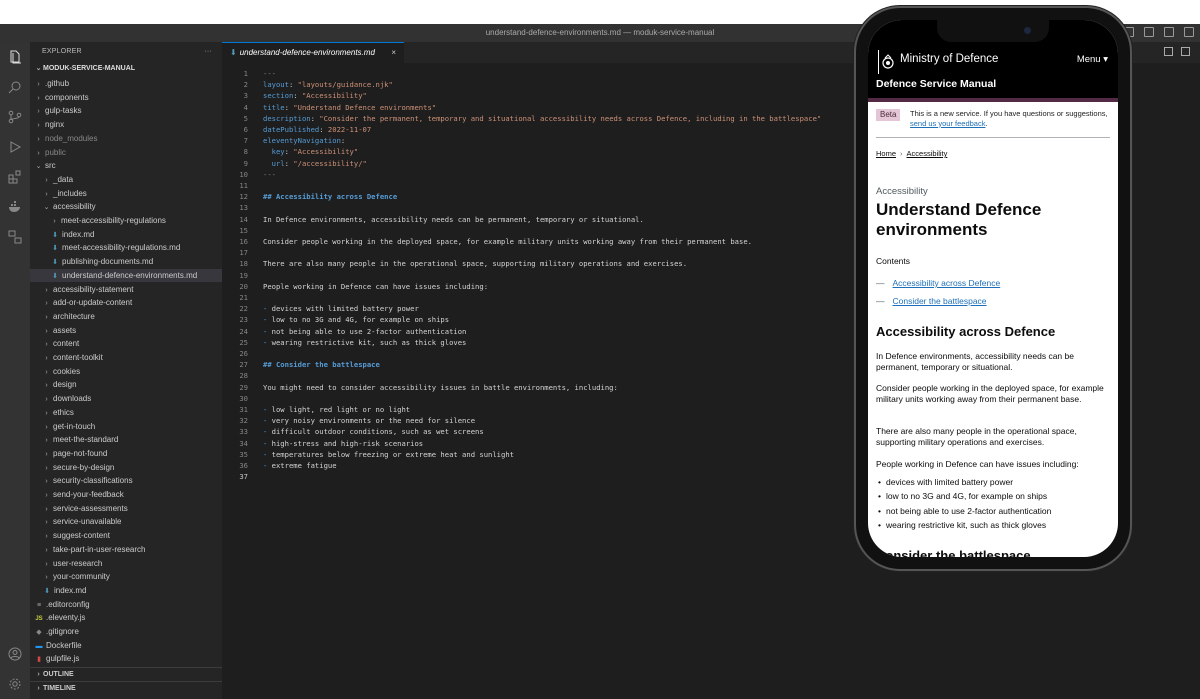 Image resolution: width=1200 pixels, height=699 pixels. Describe the element at coordinates (63, 111) in the screenshot. I see `tree-item-label: gulp-tasks` at that location.